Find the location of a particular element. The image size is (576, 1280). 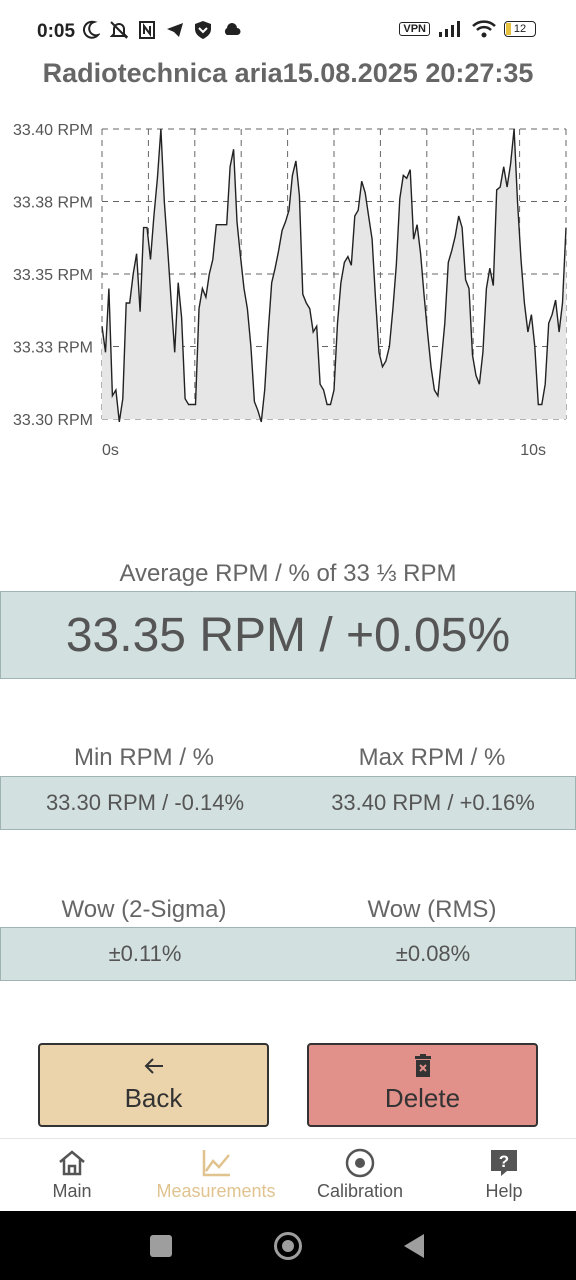

nav-calibration: Calibration is located at coordinates (360, 1175).